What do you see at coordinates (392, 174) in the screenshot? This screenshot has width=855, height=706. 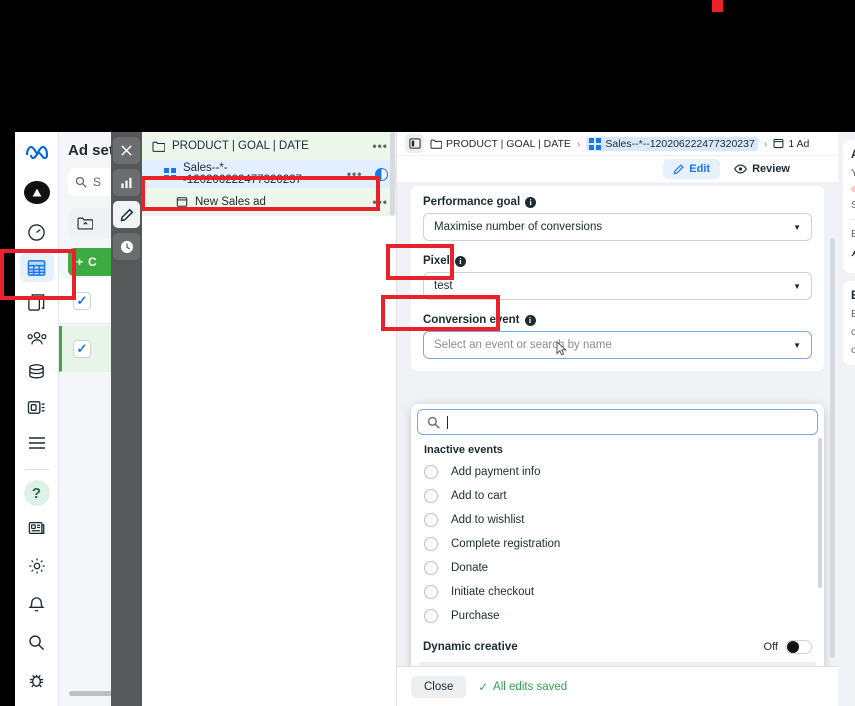 I see `tree-scrollbar` at bounding box center [392, 174].